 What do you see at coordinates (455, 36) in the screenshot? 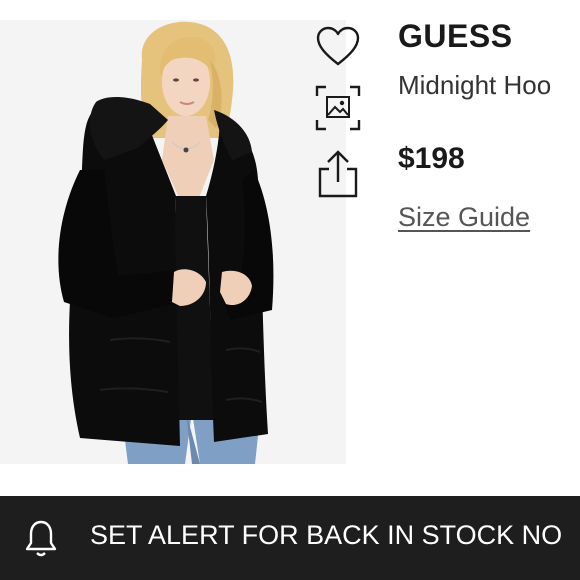
I see `product-brand: GUESS` at bounding box center [455, 36].